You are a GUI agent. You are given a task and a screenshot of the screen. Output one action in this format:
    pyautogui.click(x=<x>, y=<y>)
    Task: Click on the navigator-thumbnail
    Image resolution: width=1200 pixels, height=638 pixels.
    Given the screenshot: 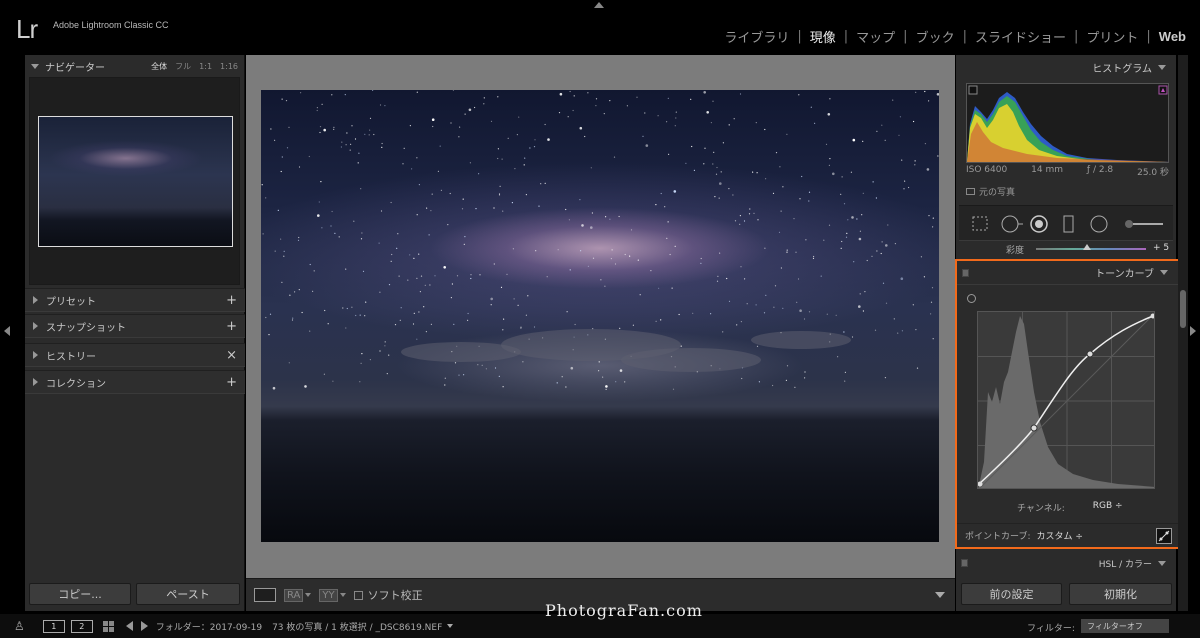 What is the action you would take?
    pyautogui.click(x=135, y=181)
    